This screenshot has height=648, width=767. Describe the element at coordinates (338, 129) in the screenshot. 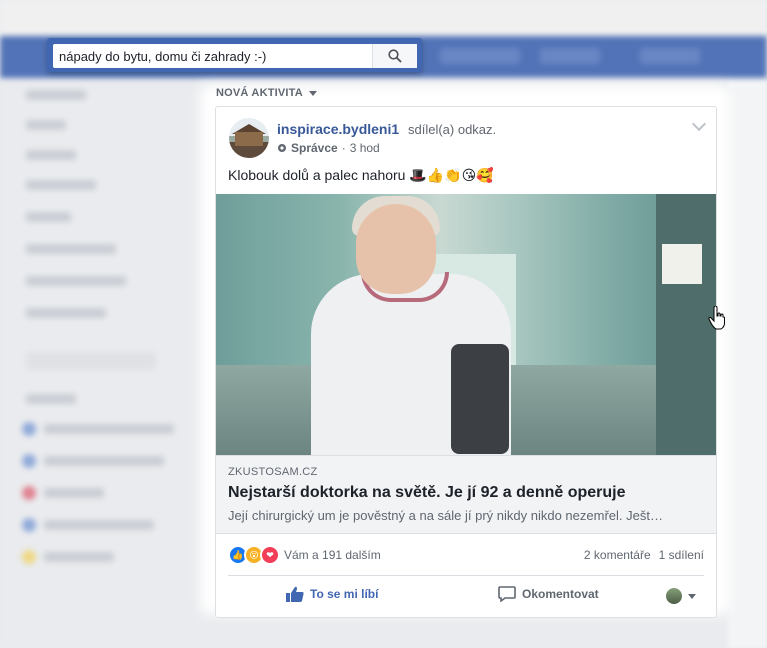

I see `page-name-link: inspirace.bydleni1` at that location.